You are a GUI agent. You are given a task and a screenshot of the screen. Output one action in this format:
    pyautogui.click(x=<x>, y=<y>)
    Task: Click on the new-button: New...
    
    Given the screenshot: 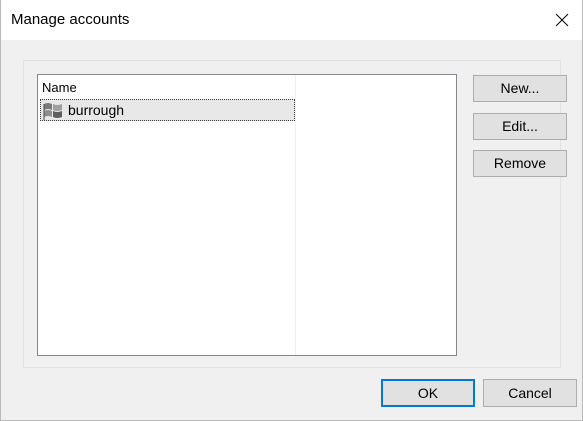 What is the action you would take?
    pyautogui.click(x=520, y=88)
    